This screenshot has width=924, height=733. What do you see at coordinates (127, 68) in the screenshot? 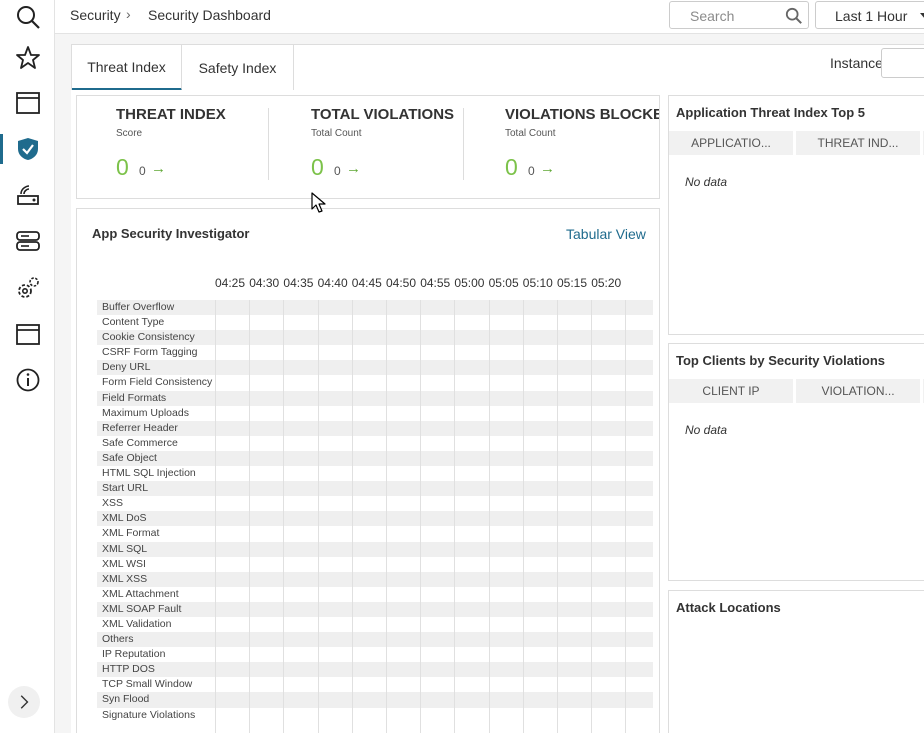
I see `tab-threat-index: Threat Index` at bounding box center [127, 68].